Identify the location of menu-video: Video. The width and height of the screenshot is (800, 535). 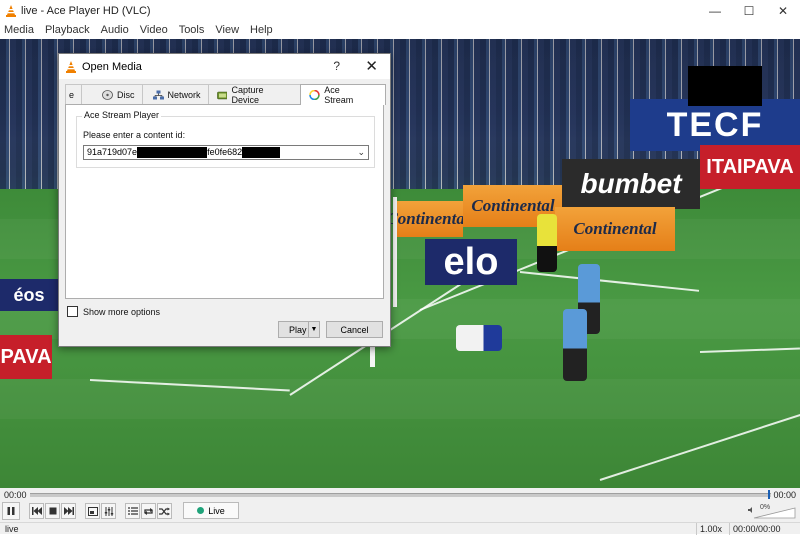
(154, 30).